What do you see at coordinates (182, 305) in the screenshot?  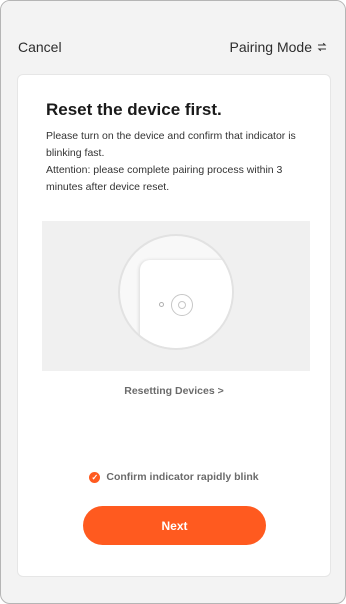 I see `reset-button-icon` at bounding box center [182, 305].